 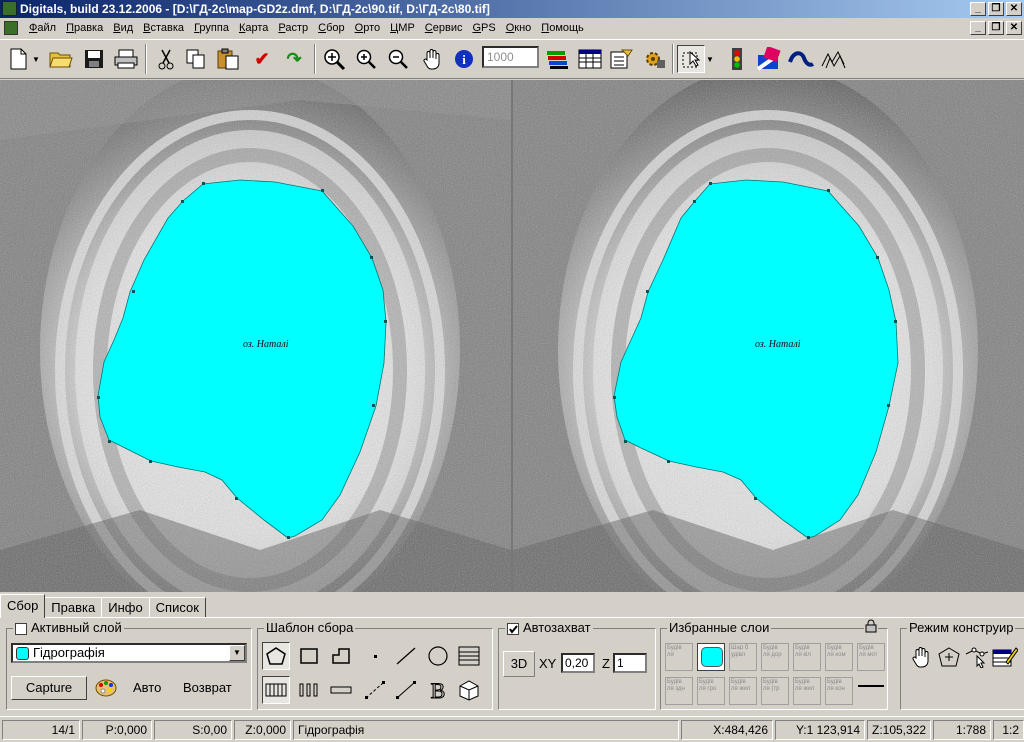 I want to click on check-icon: ✔, so click(x=262, y=59).